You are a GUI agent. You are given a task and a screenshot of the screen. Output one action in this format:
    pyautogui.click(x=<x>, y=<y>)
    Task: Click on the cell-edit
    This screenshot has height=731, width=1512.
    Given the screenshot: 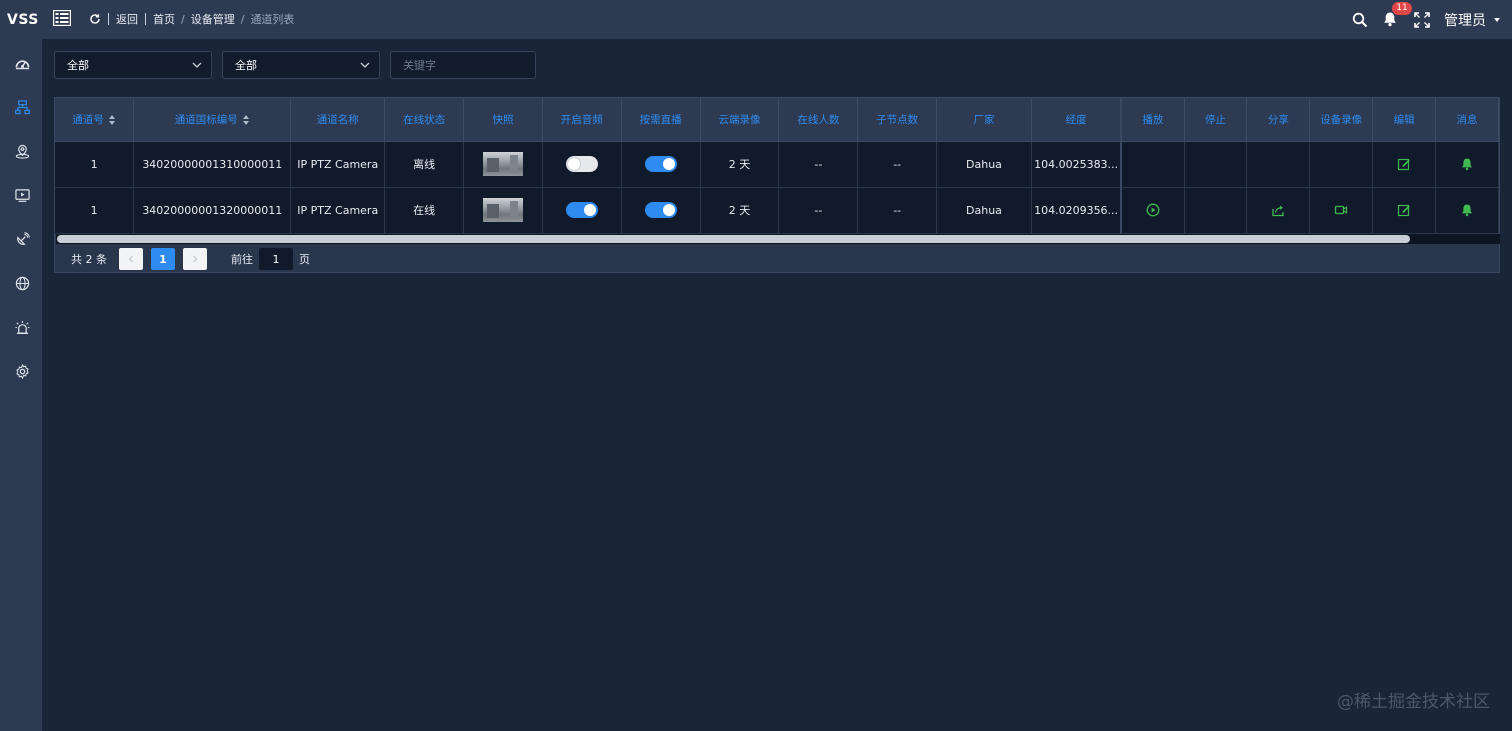 What is the action you would take?
    pyautogui.click(x=1404, y=210)
    